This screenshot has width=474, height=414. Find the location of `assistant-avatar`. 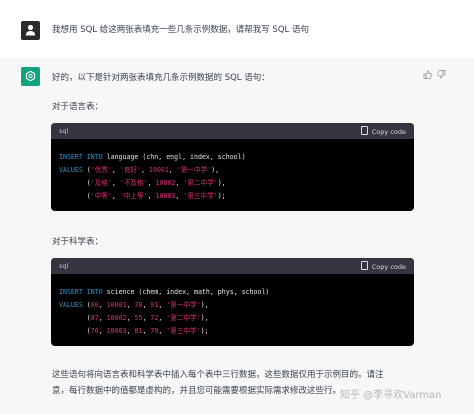

assistant-avatar is located at coordinates (30, 76).